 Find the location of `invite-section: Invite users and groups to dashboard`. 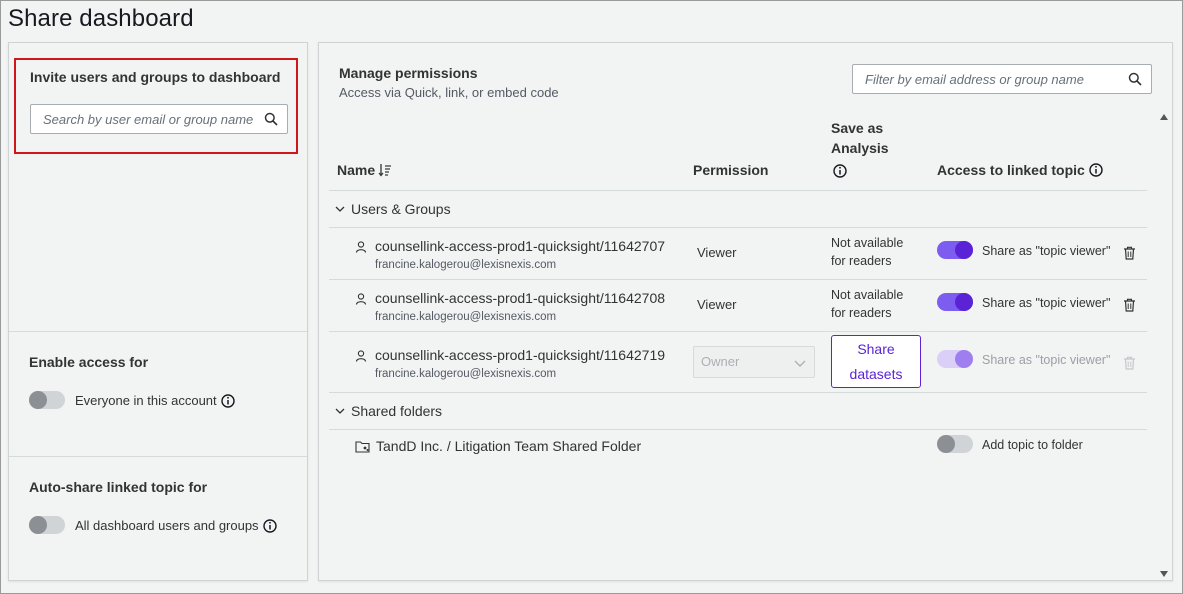

invite-section: Invite users and groups to dashboard is located at coordinates (156, 106).